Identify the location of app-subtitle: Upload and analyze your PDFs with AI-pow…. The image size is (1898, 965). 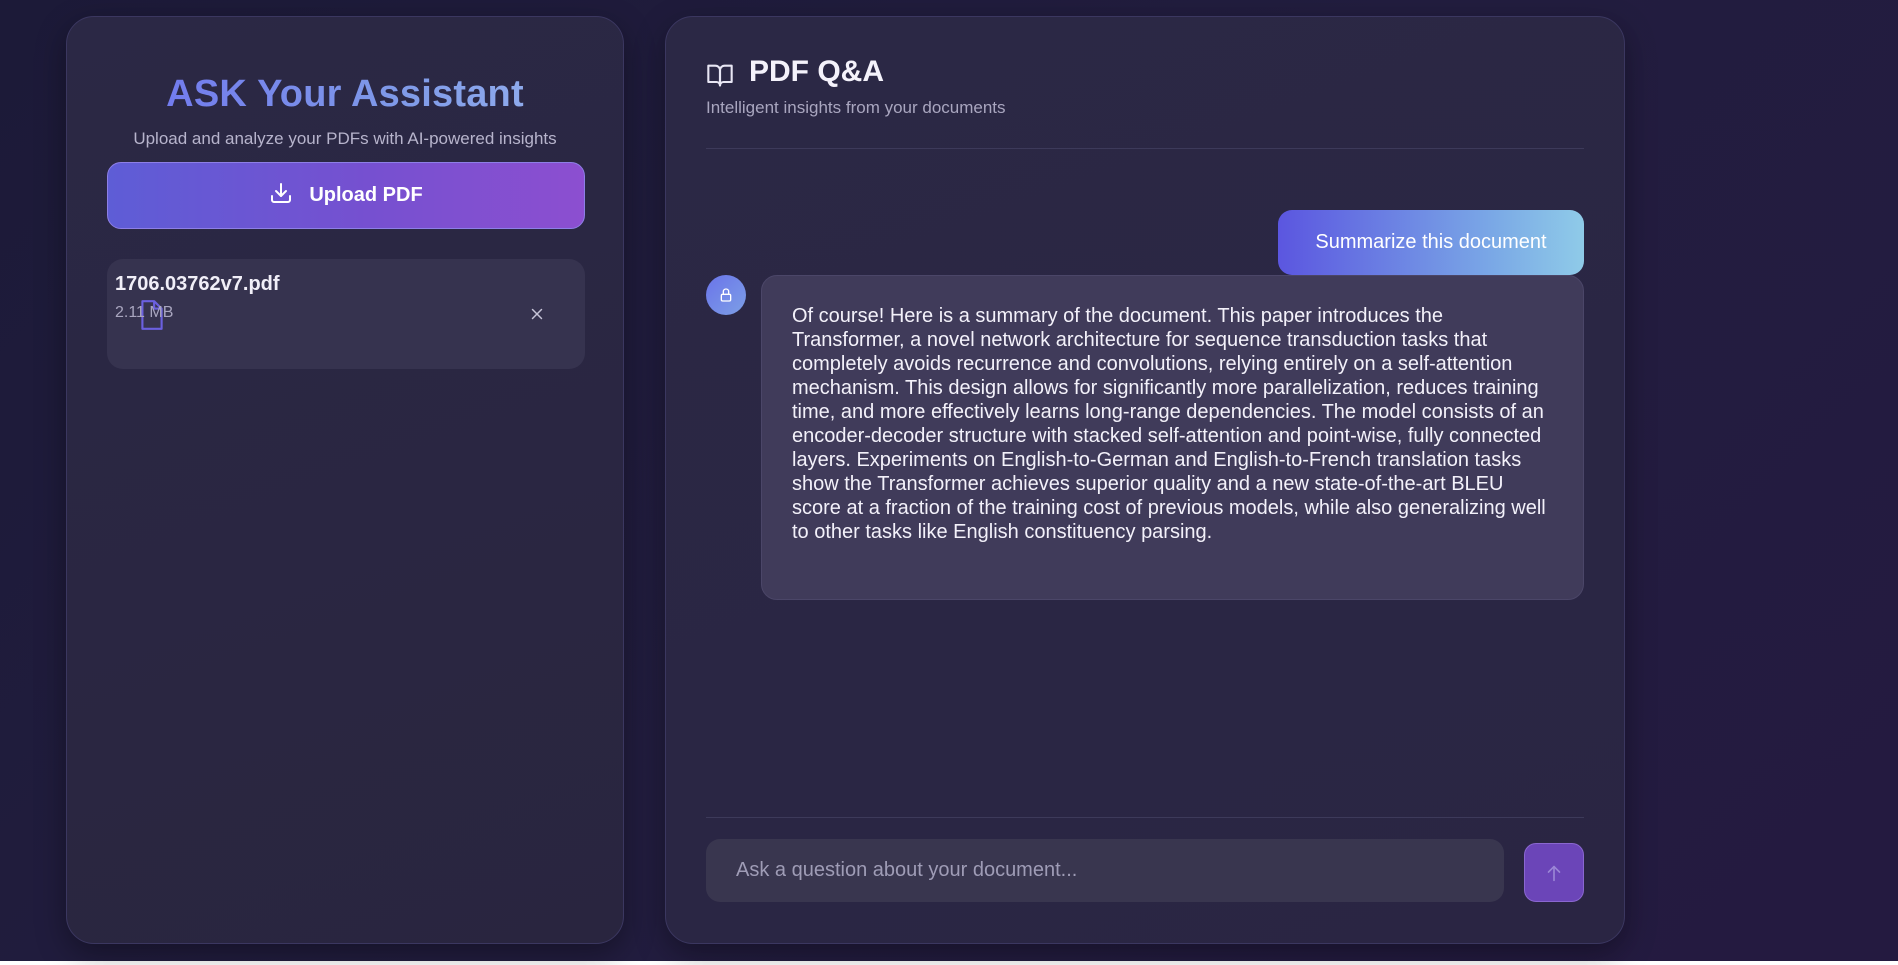
(345, 138).